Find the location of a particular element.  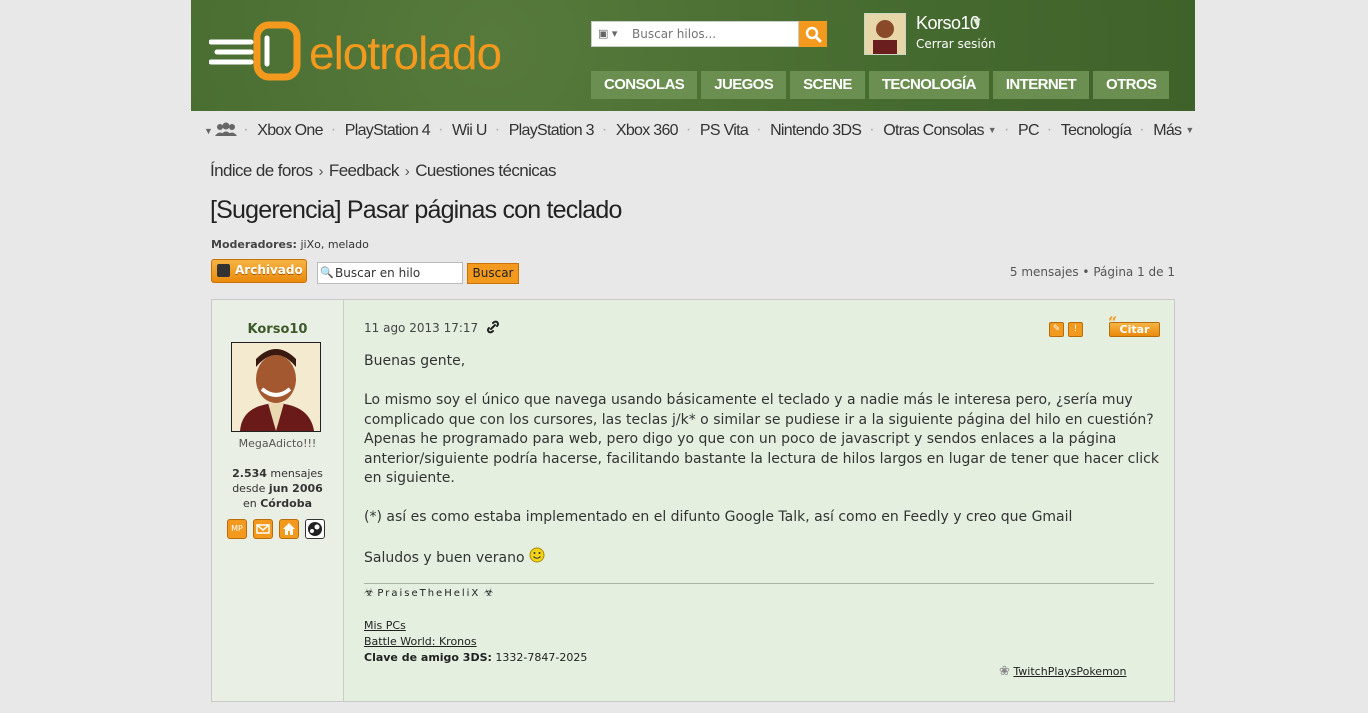

platform-ps-vita: PS Vita is located at coordinates (722, 130).